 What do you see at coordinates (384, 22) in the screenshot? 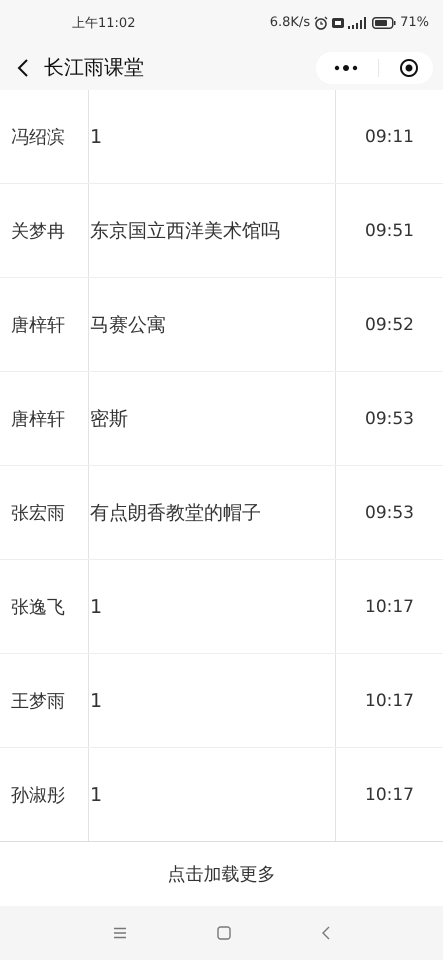
I see `battery-icon` at bounding box center [384, 22].